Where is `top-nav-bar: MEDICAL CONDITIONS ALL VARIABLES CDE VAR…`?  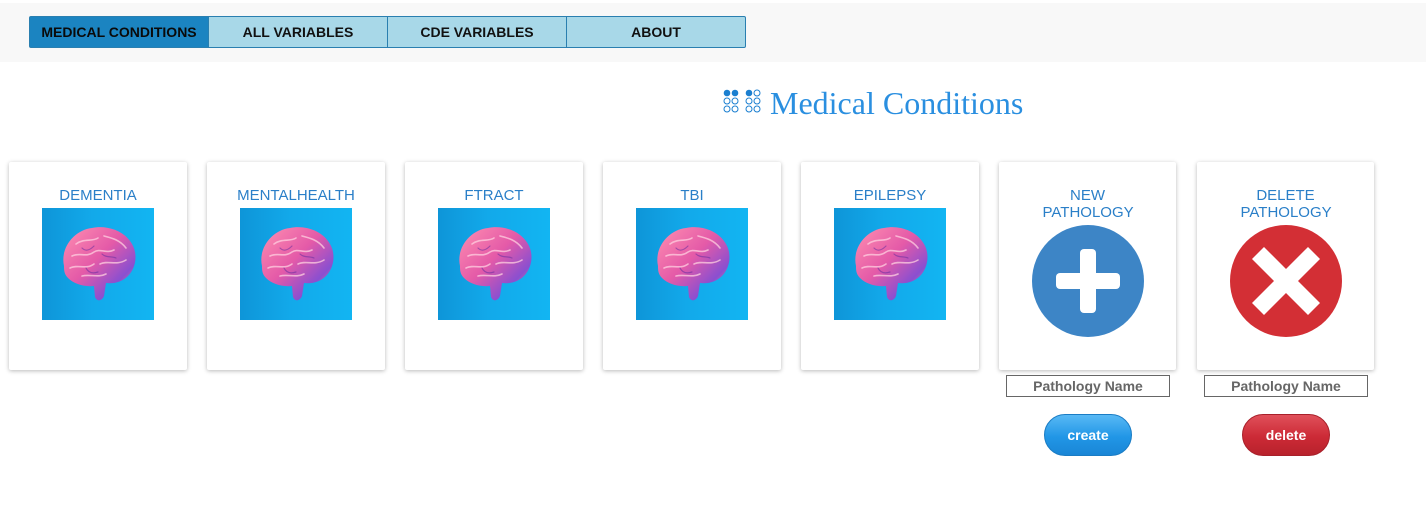 top-nav-bar: MEDICAL CONDITIONS ALL VARIABLES CDE VAR… is located at coordinates (713, 32).